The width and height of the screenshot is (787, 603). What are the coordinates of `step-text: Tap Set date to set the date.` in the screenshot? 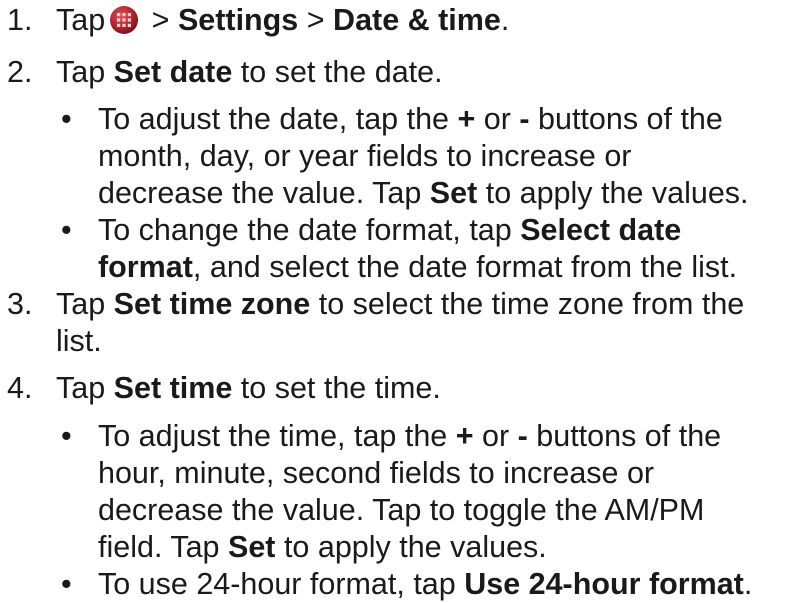 It's located at (421, 72).